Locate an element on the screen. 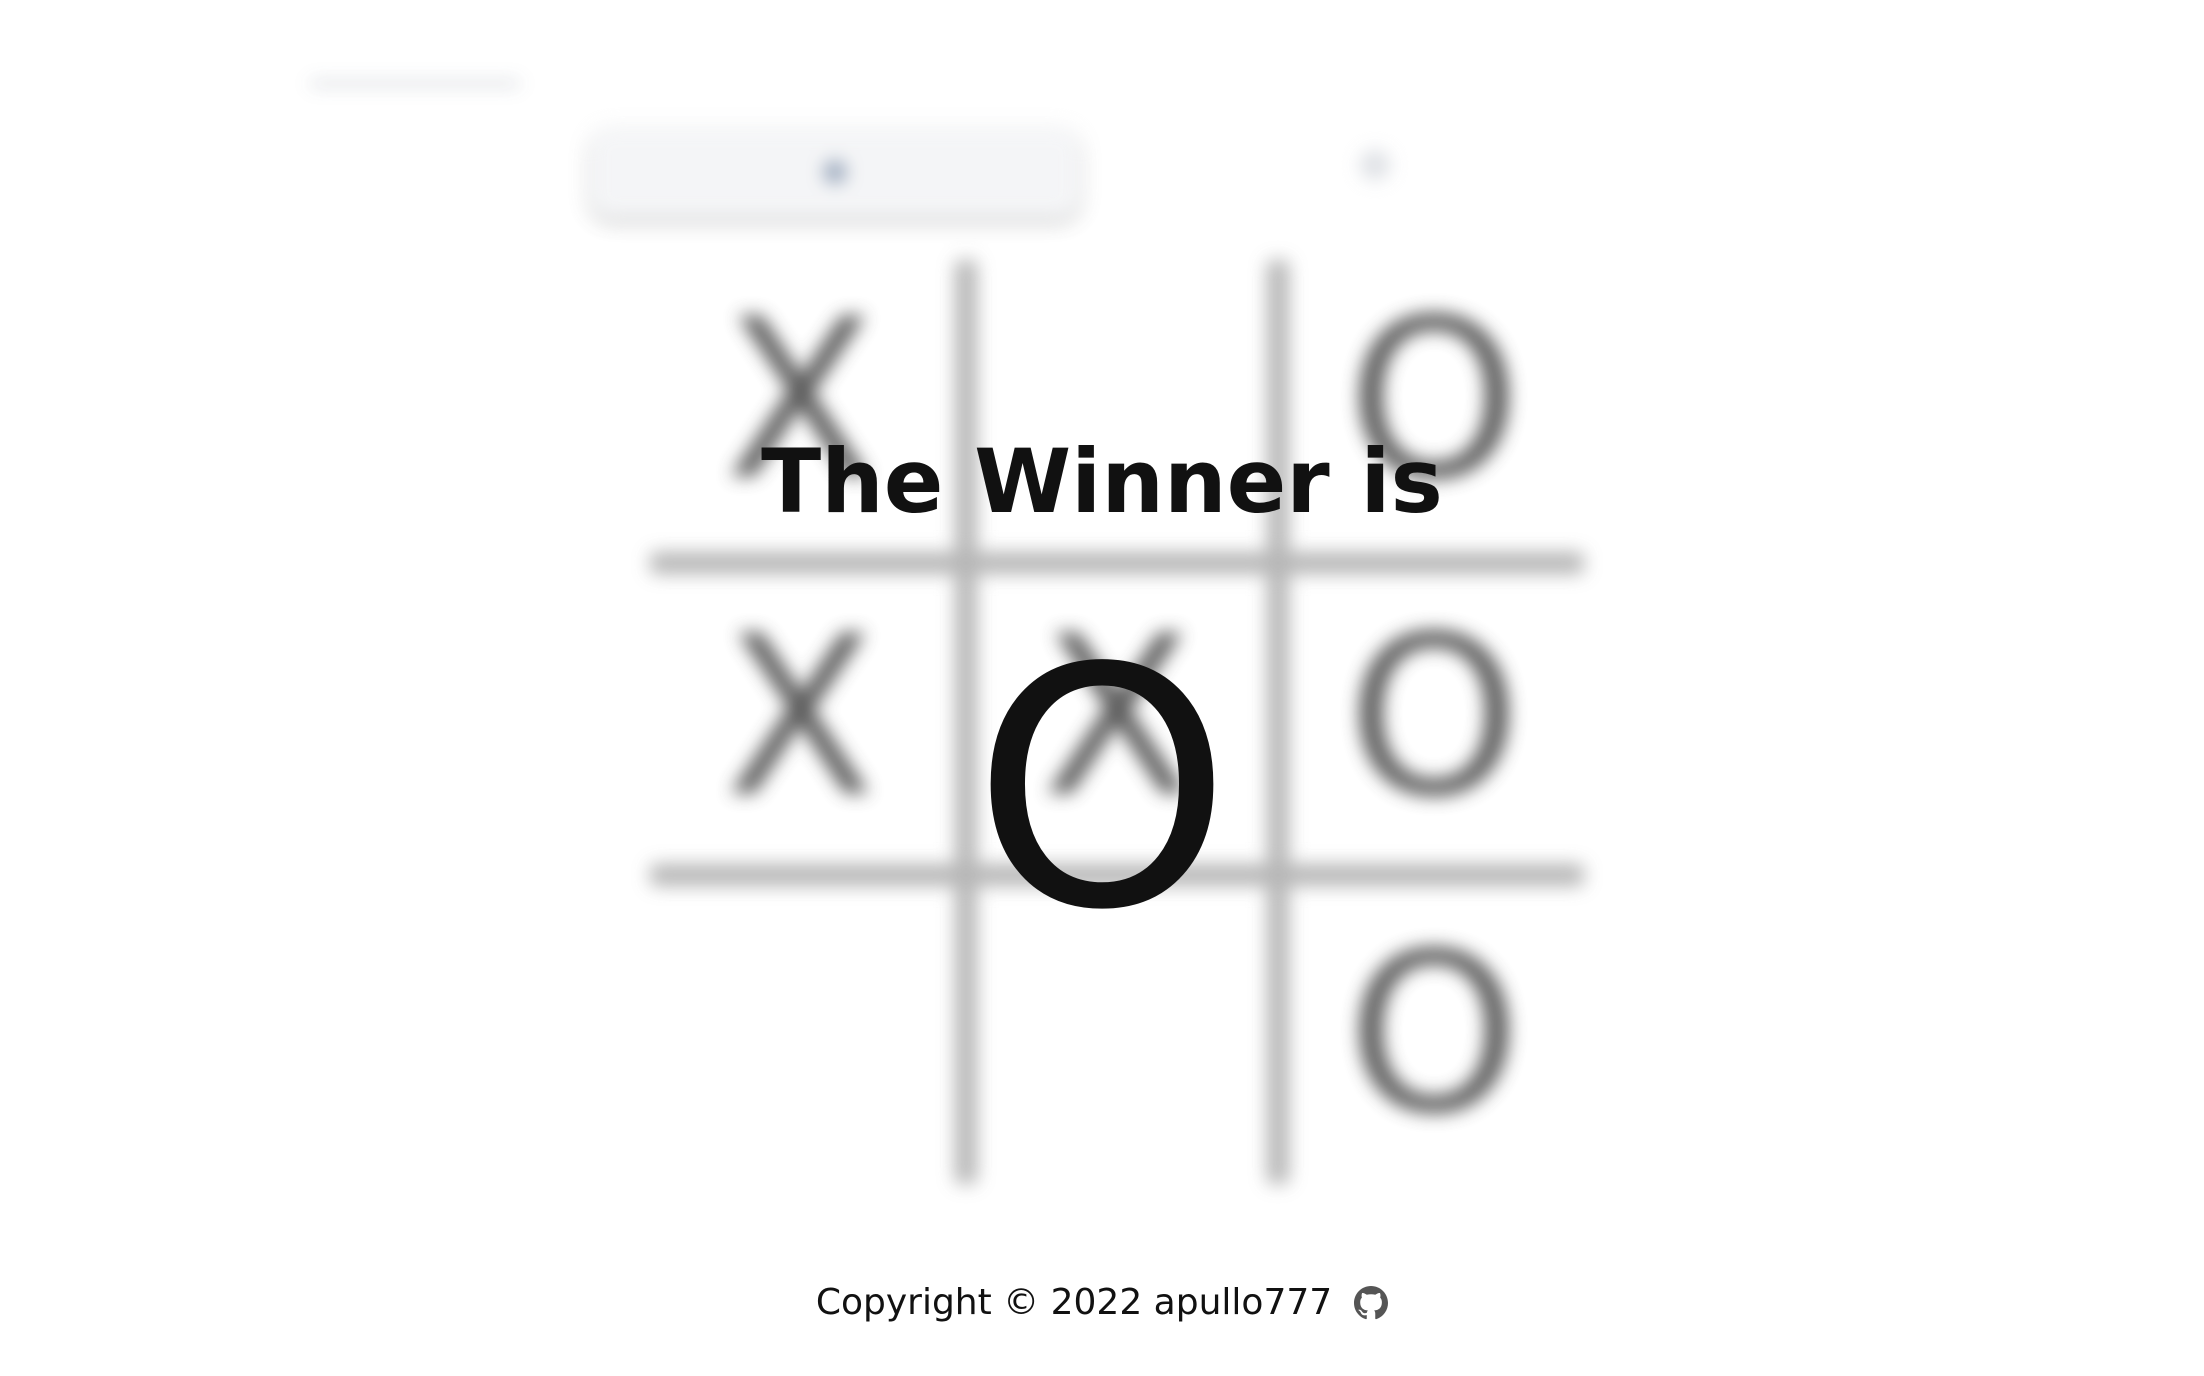 This screenshot has height=1376, width=2204. winner-title: The Winner is is located at coordinates (1102, 481).